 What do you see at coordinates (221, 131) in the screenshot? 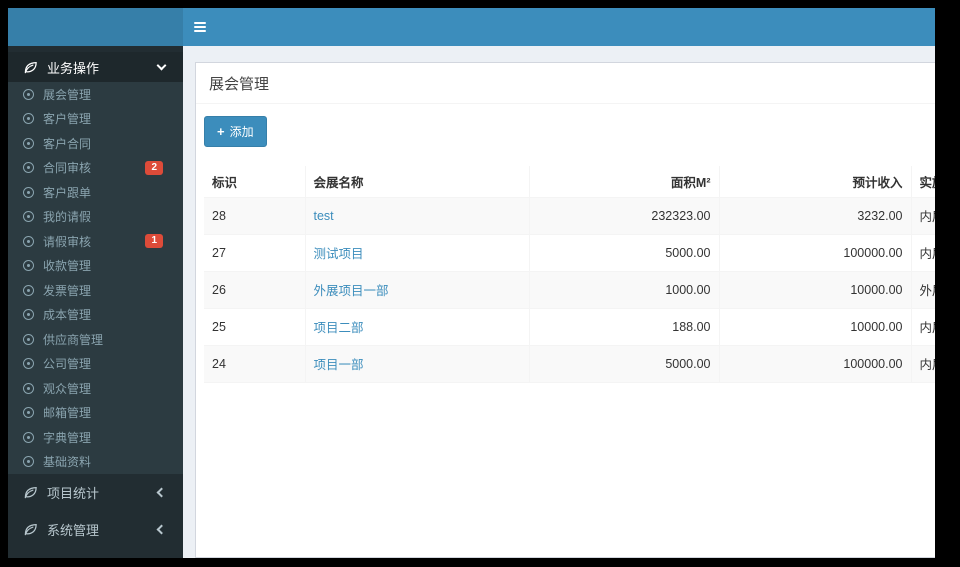
I see `plus-icon: +` at bounding box center [221, 131].